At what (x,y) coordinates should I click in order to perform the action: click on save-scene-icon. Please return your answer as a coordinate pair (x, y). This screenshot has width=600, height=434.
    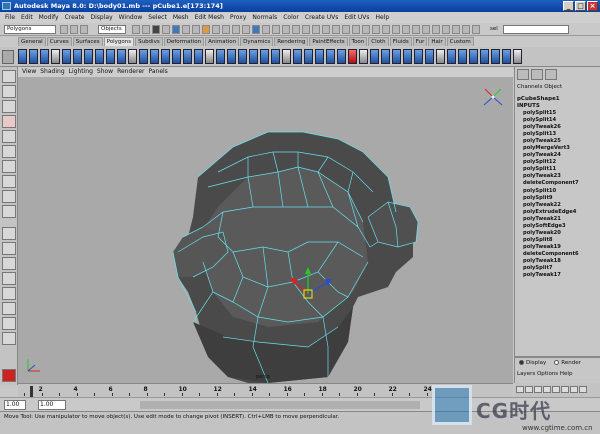
    Looking at the image, I should click on (84, 29).